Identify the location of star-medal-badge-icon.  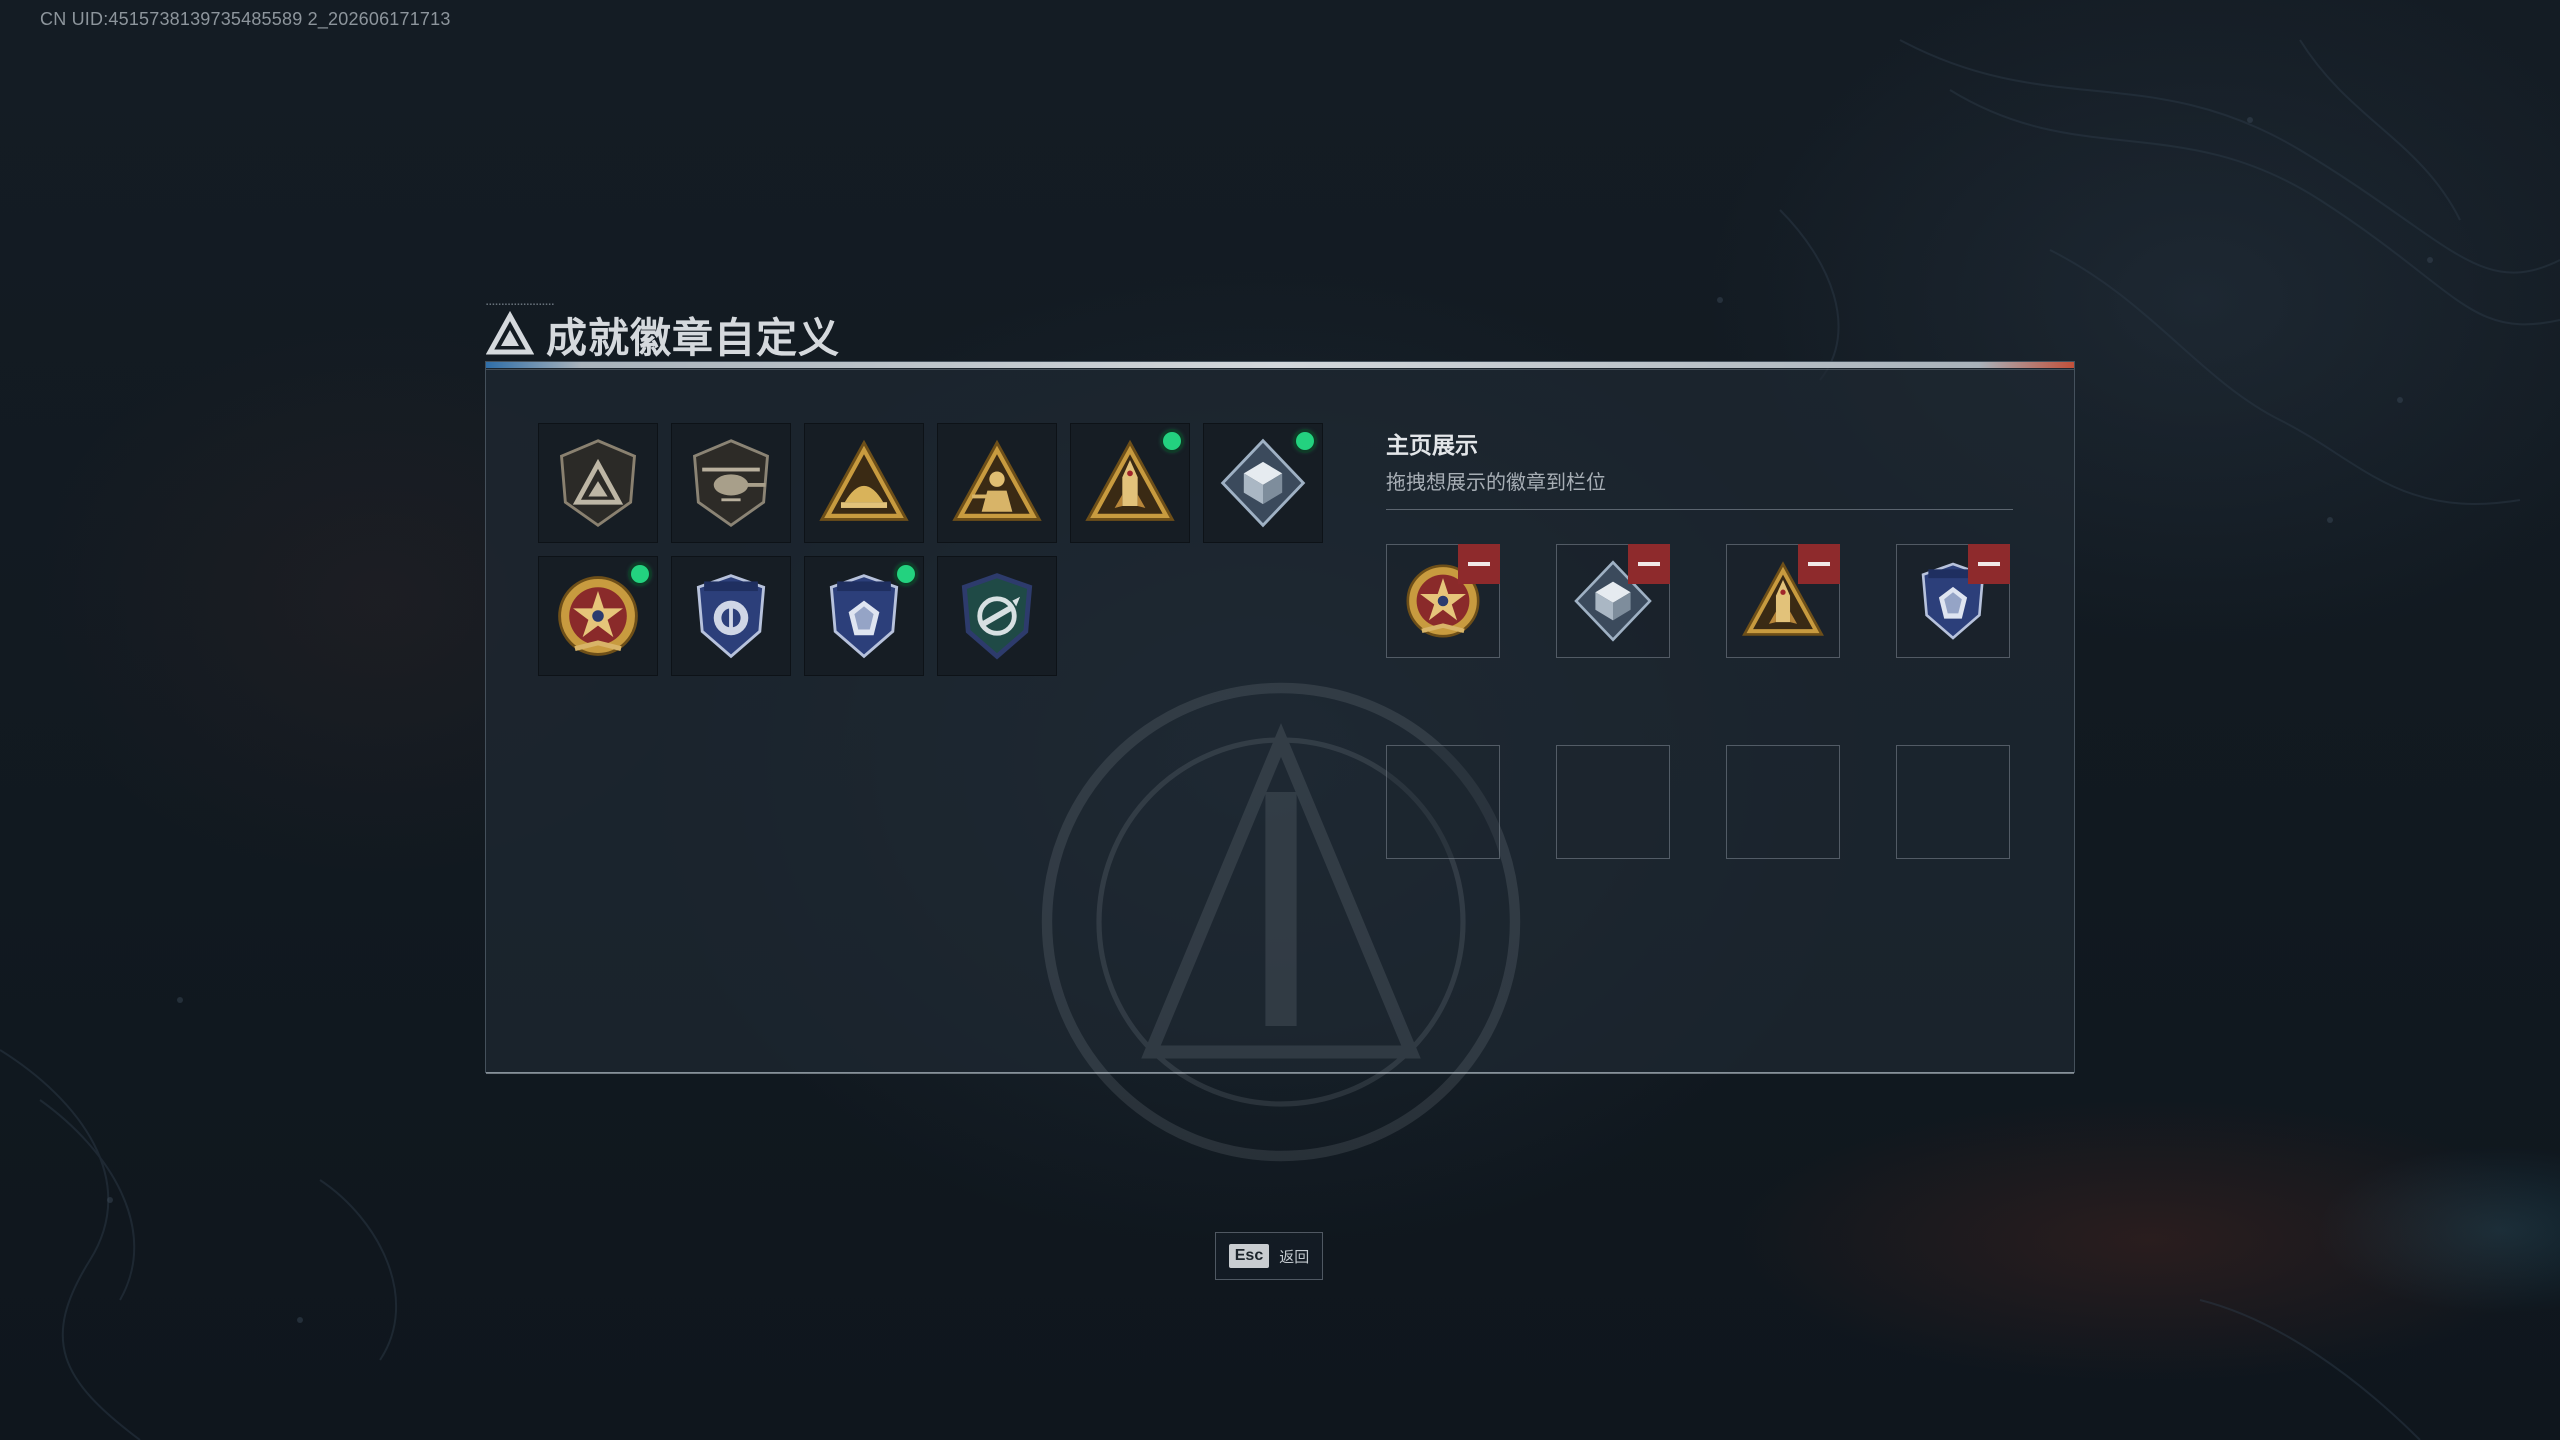
(598, 616).